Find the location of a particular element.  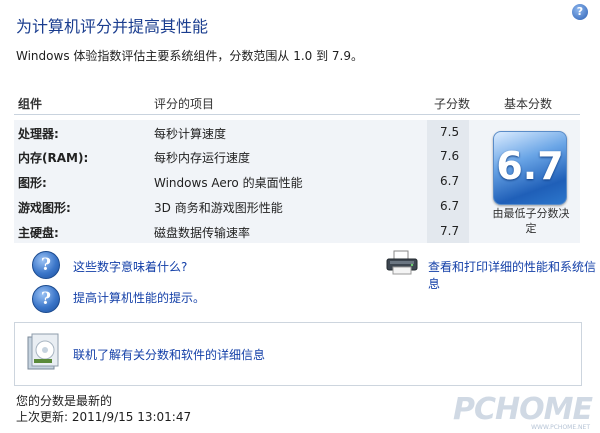

subscore-value: 7.7 is located at coordinates (450, 231).